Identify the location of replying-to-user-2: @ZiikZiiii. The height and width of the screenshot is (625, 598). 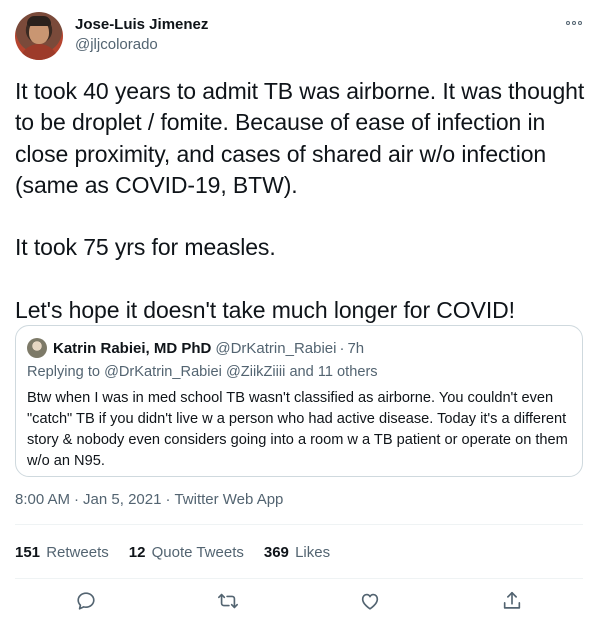
(255, 372).